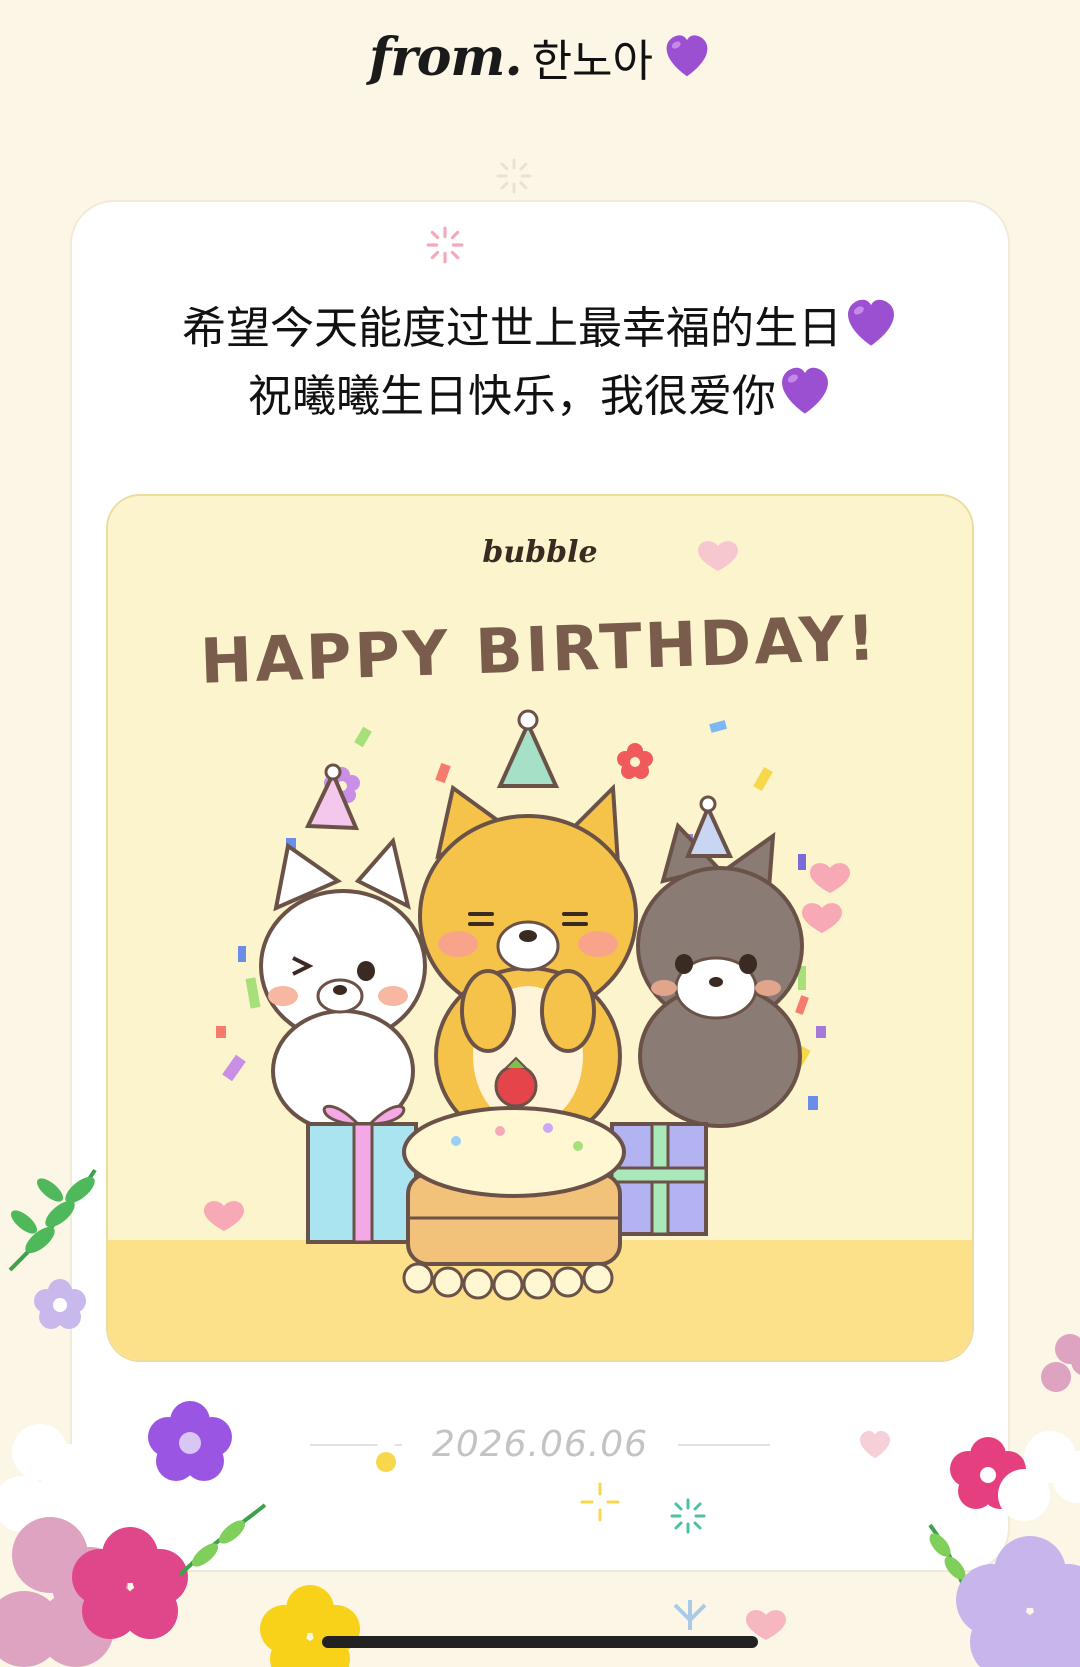 The height and width of the screenshot is (1667, 1080). Describe the element at coordinates (512, 328) in the screenshot. I see `message-text: 希望今天能度过世上最幸福的生日` at that location.